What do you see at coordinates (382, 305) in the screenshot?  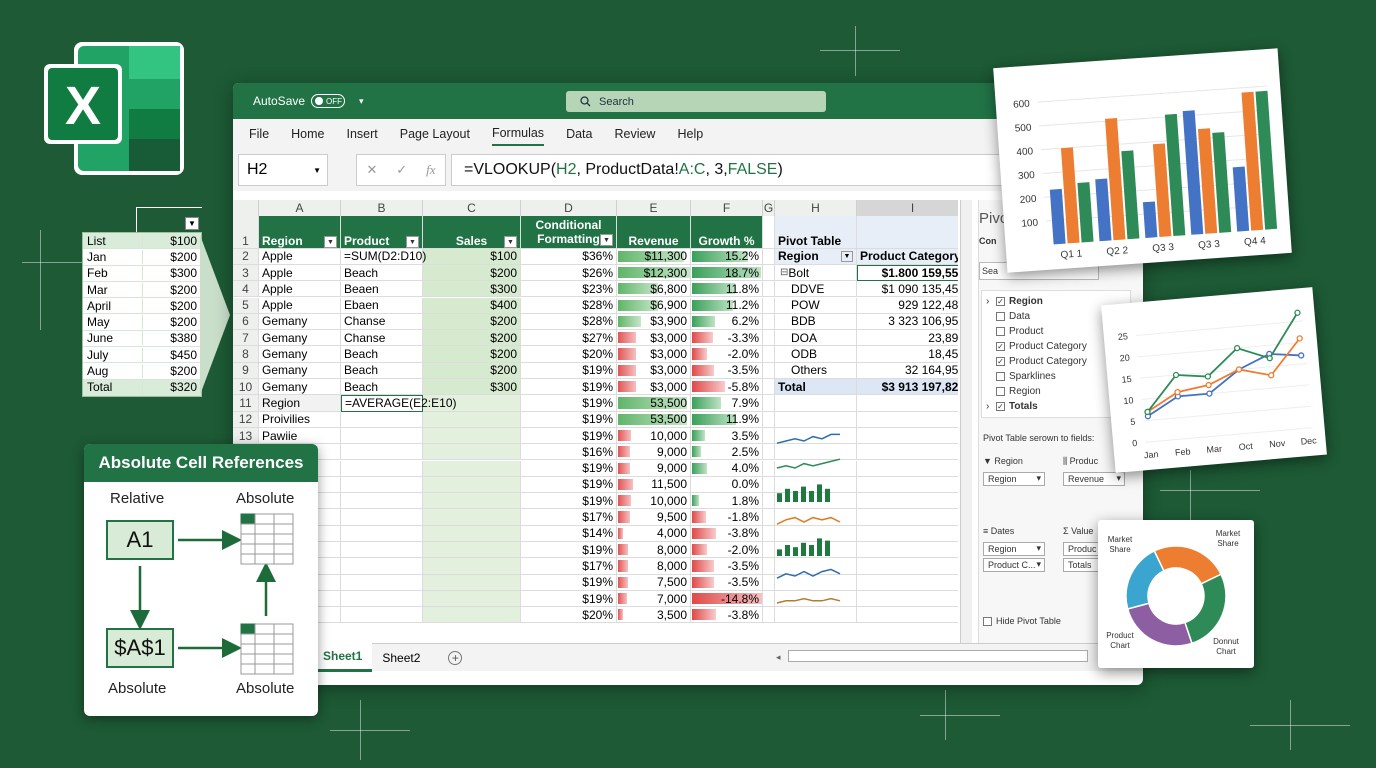 I see `cell-product: Ebaen` at bounding box center [382, 305].